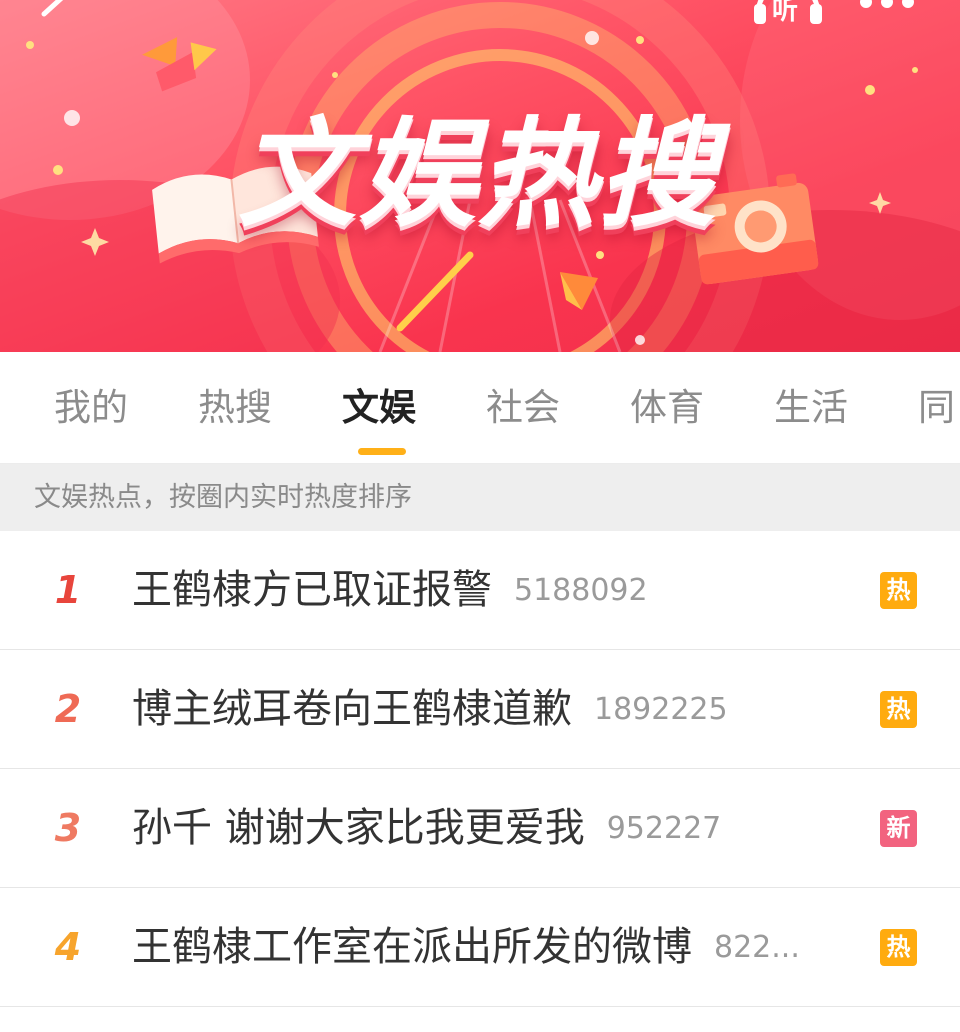  What do you see at coordinates (68, 590) in the screenshot?
I see `rank-number: 1` at bounding box center [68, 590].